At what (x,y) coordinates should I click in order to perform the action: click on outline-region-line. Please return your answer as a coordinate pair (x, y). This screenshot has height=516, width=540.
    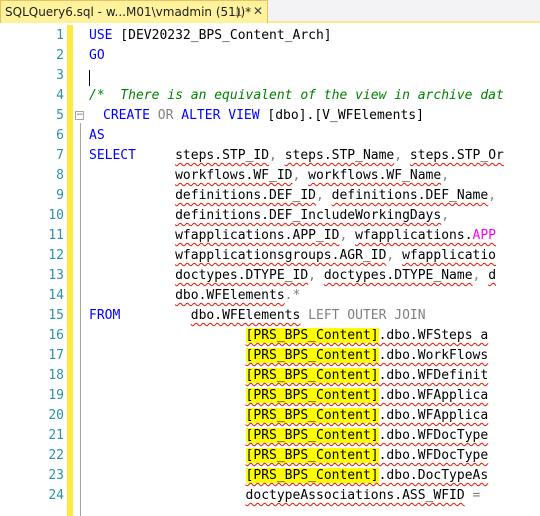
    Looking at the image, I should click on (80, 319).